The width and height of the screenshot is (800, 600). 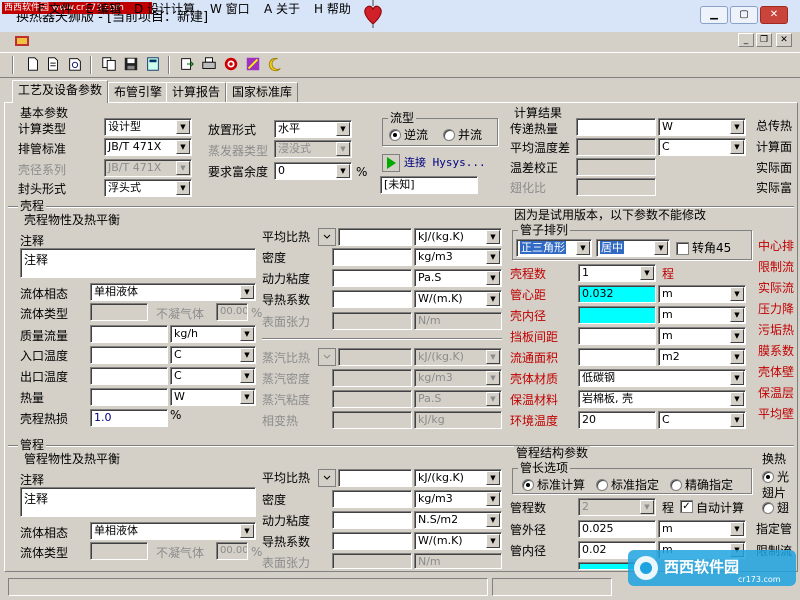 What do you see at coordinates (148, 188) in the screenshot?
I see `head-select: 浮头式 ▼` at bounding box center [148, 188].